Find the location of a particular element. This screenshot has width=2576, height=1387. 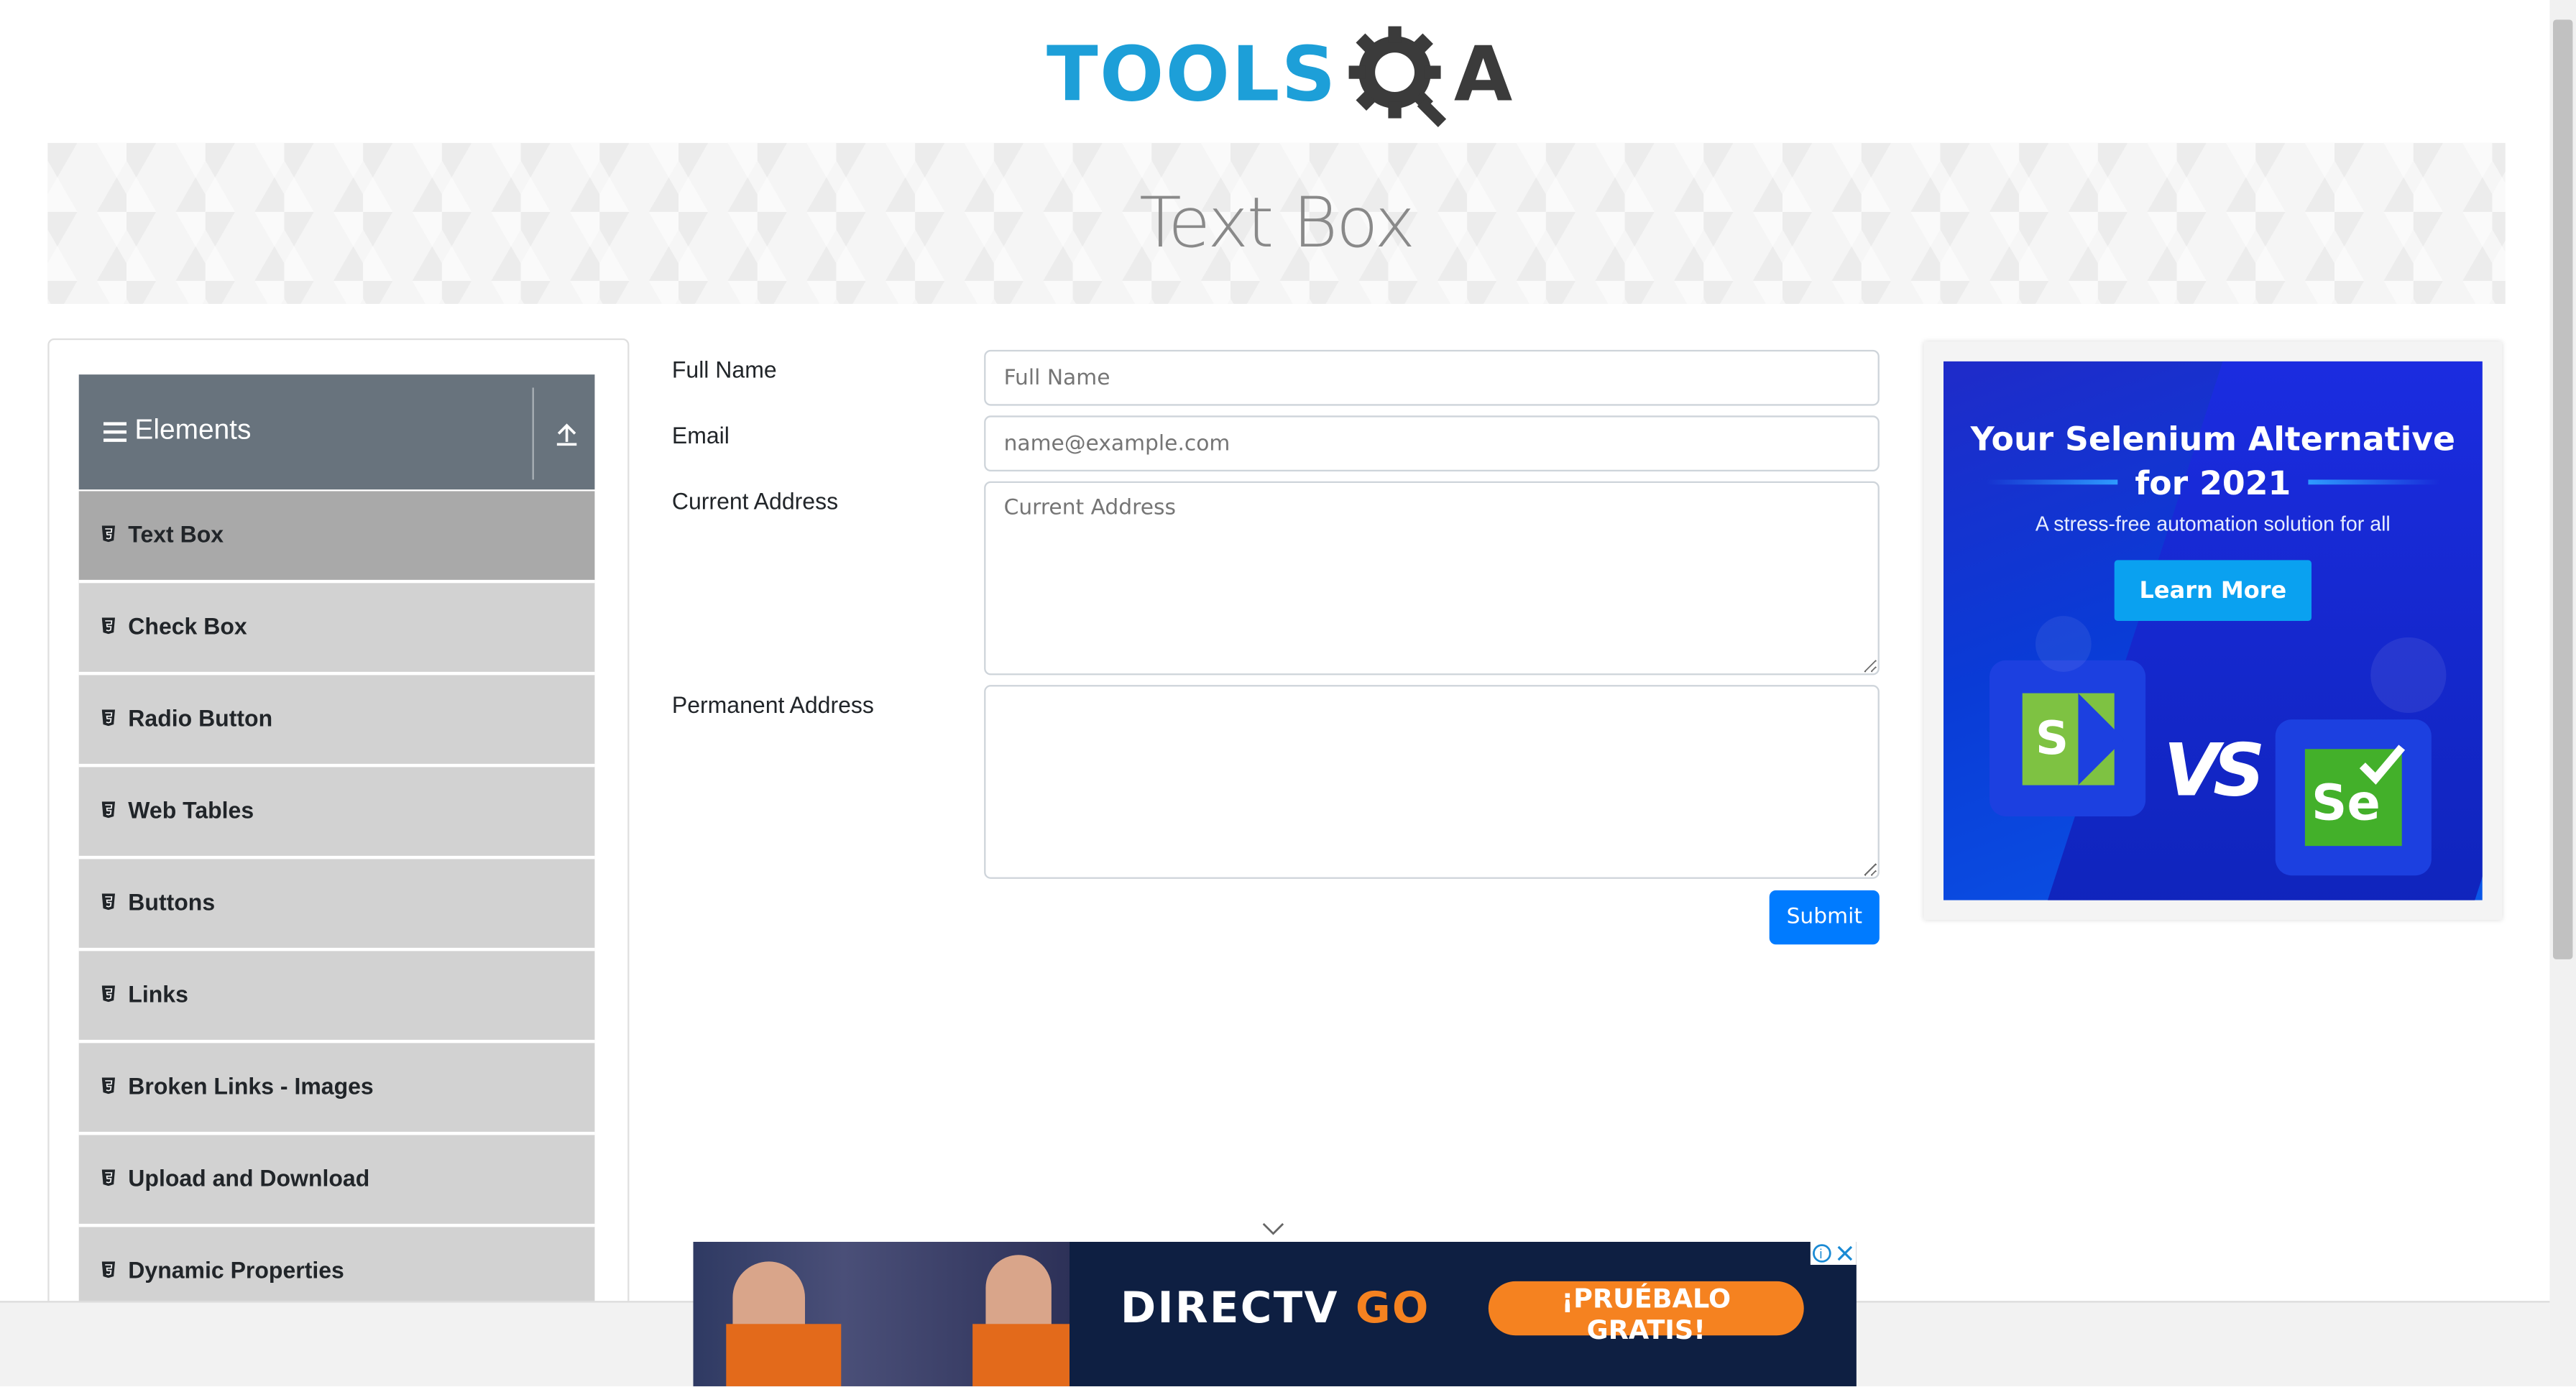

full-name-label: Full Name is located at coordinates (724, 369).